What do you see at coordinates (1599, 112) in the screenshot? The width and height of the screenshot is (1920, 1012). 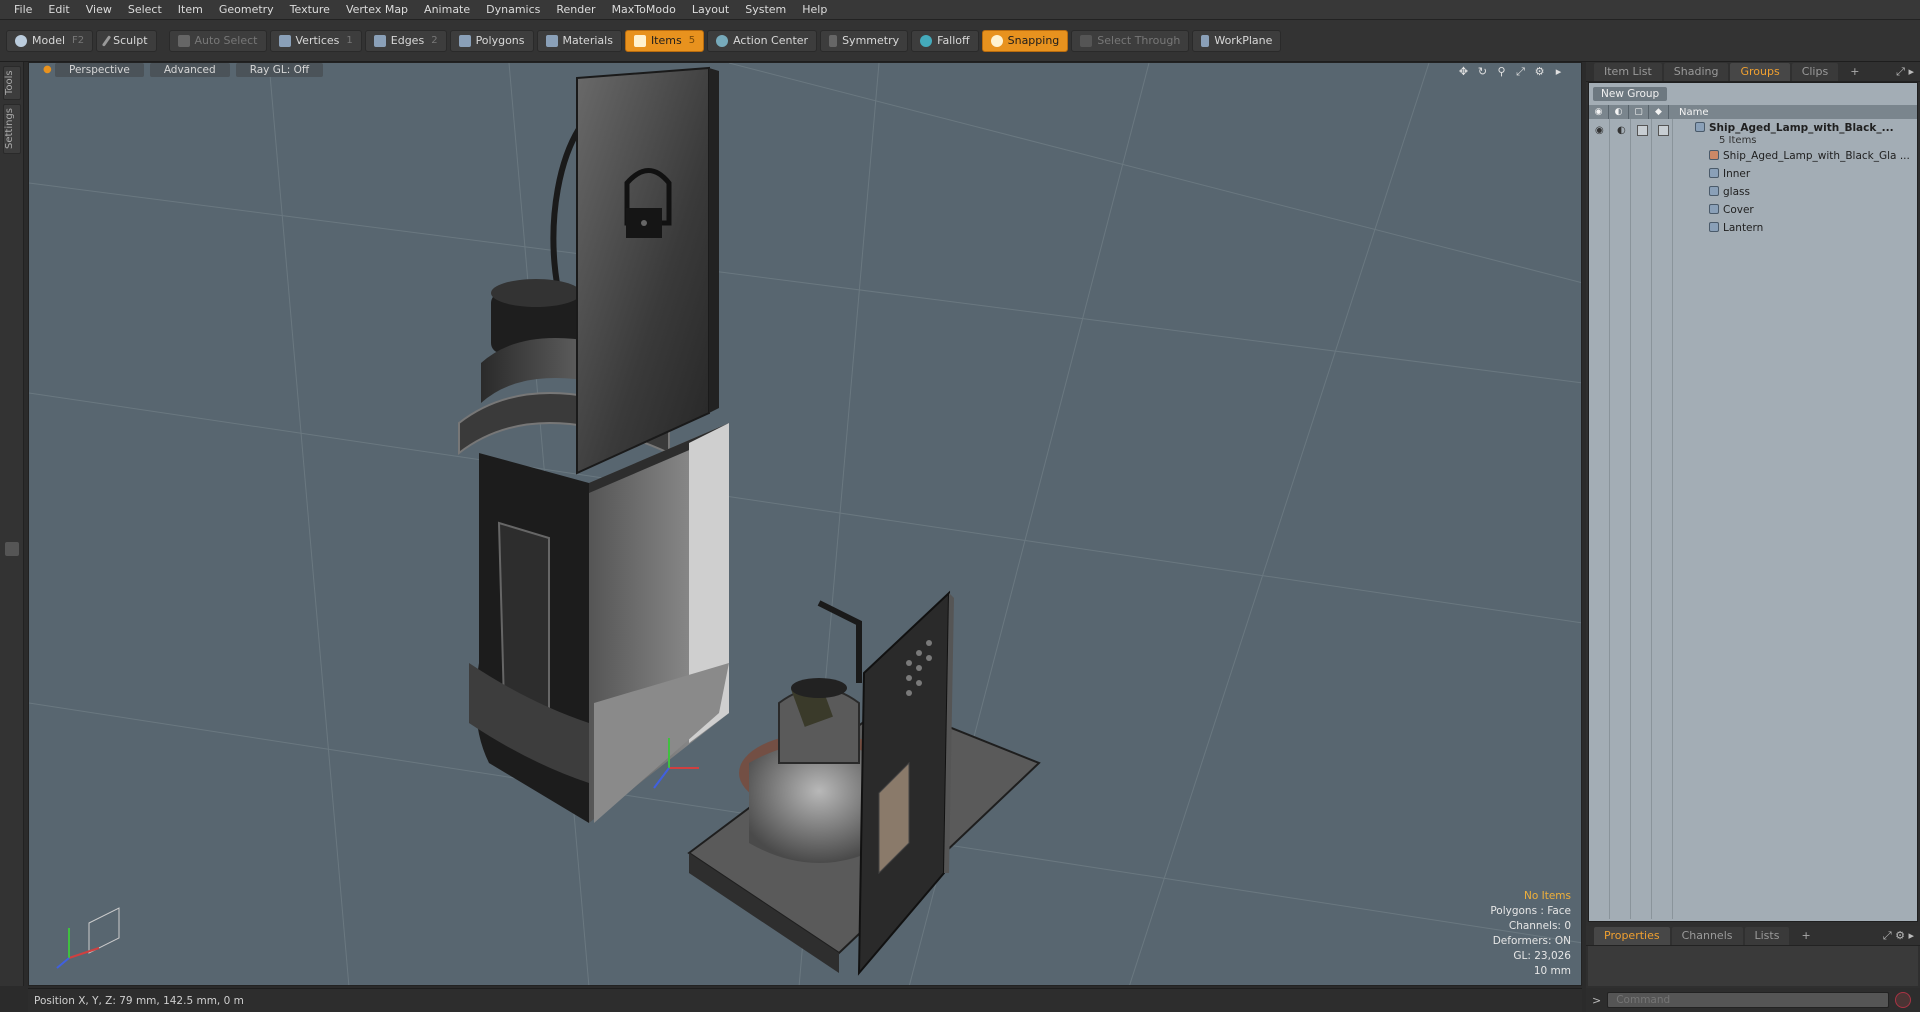 I see `visibility-eye-icon: ◉` at bounding box center [1599, 112].